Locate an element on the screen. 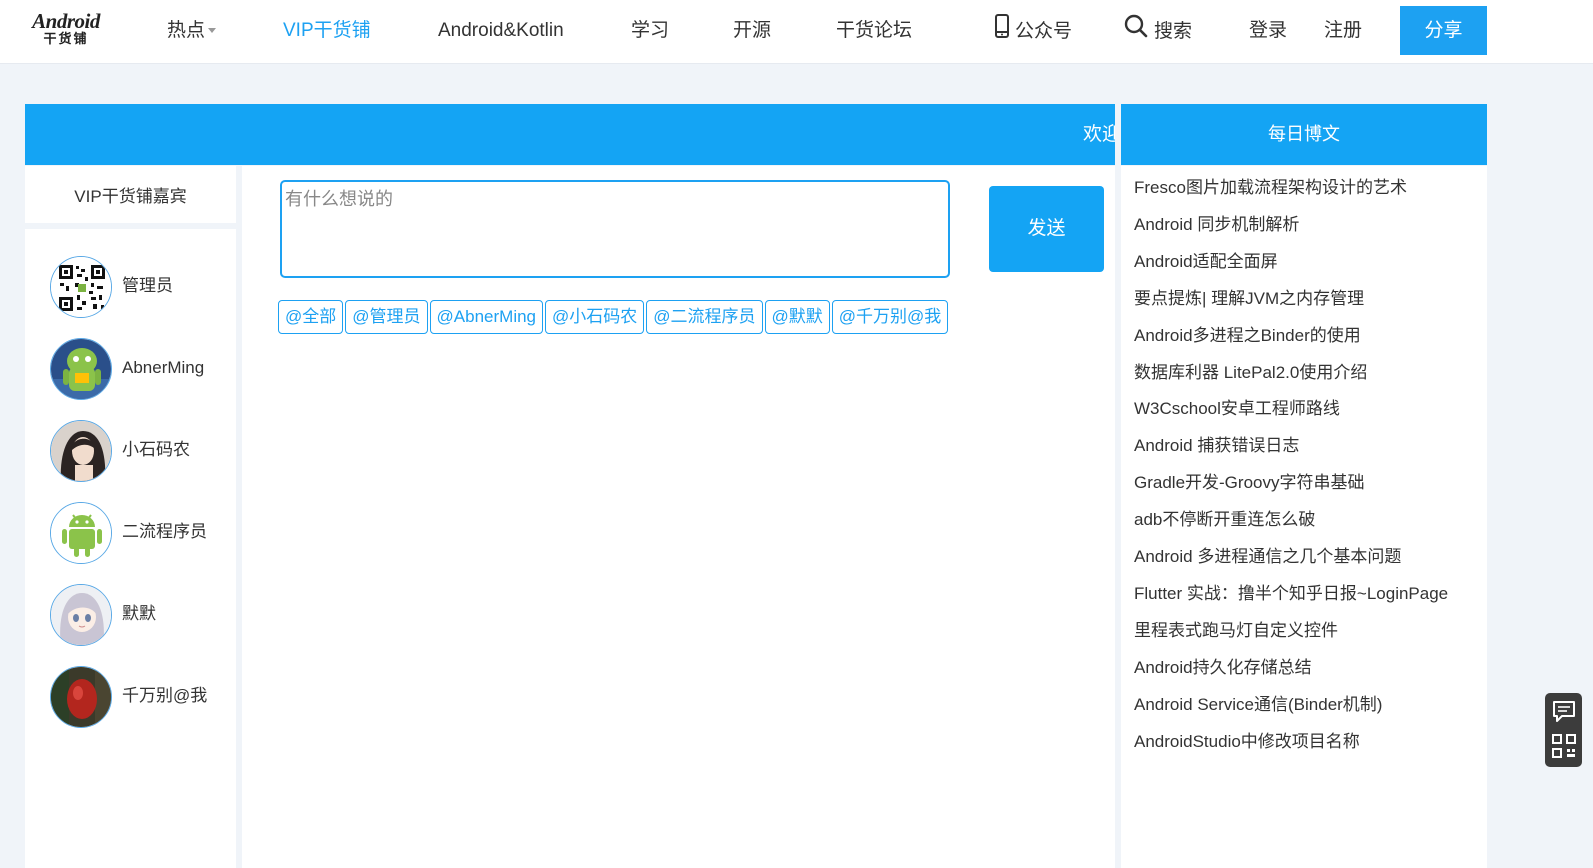 This screenshot has width=1593, height=868. anime-girl-avatar is located at coordinates (81, 615).